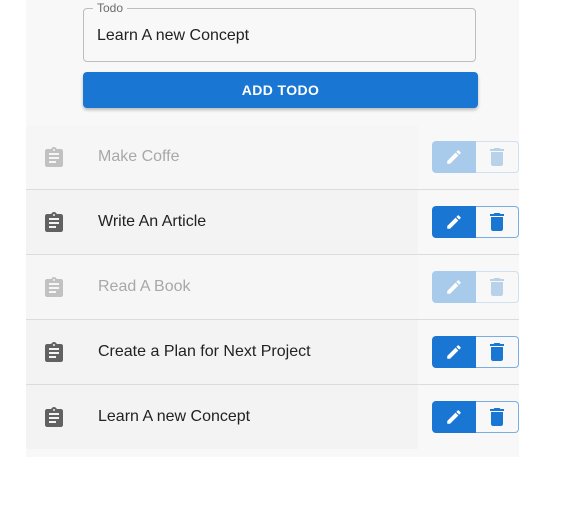  I want to click on todo-item-text: Write An Article, so click(152, 221).